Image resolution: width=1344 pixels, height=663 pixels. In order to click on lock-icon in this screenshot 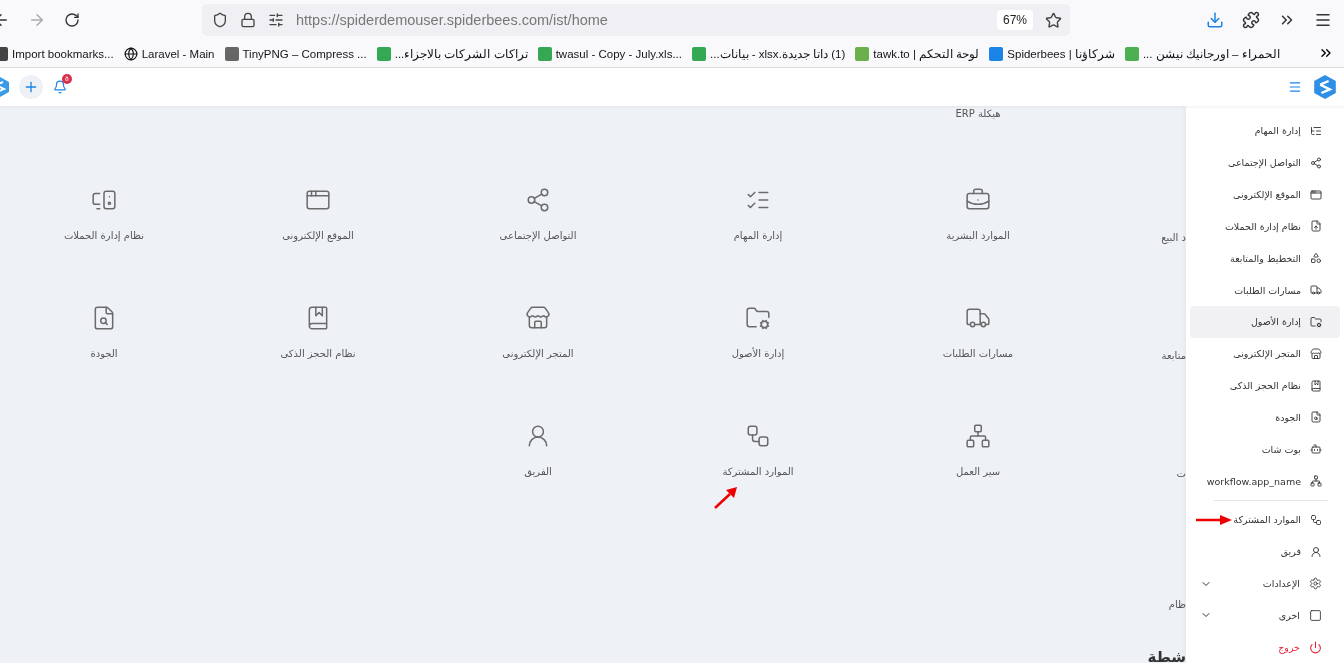, I will do `click(248, 20)`.